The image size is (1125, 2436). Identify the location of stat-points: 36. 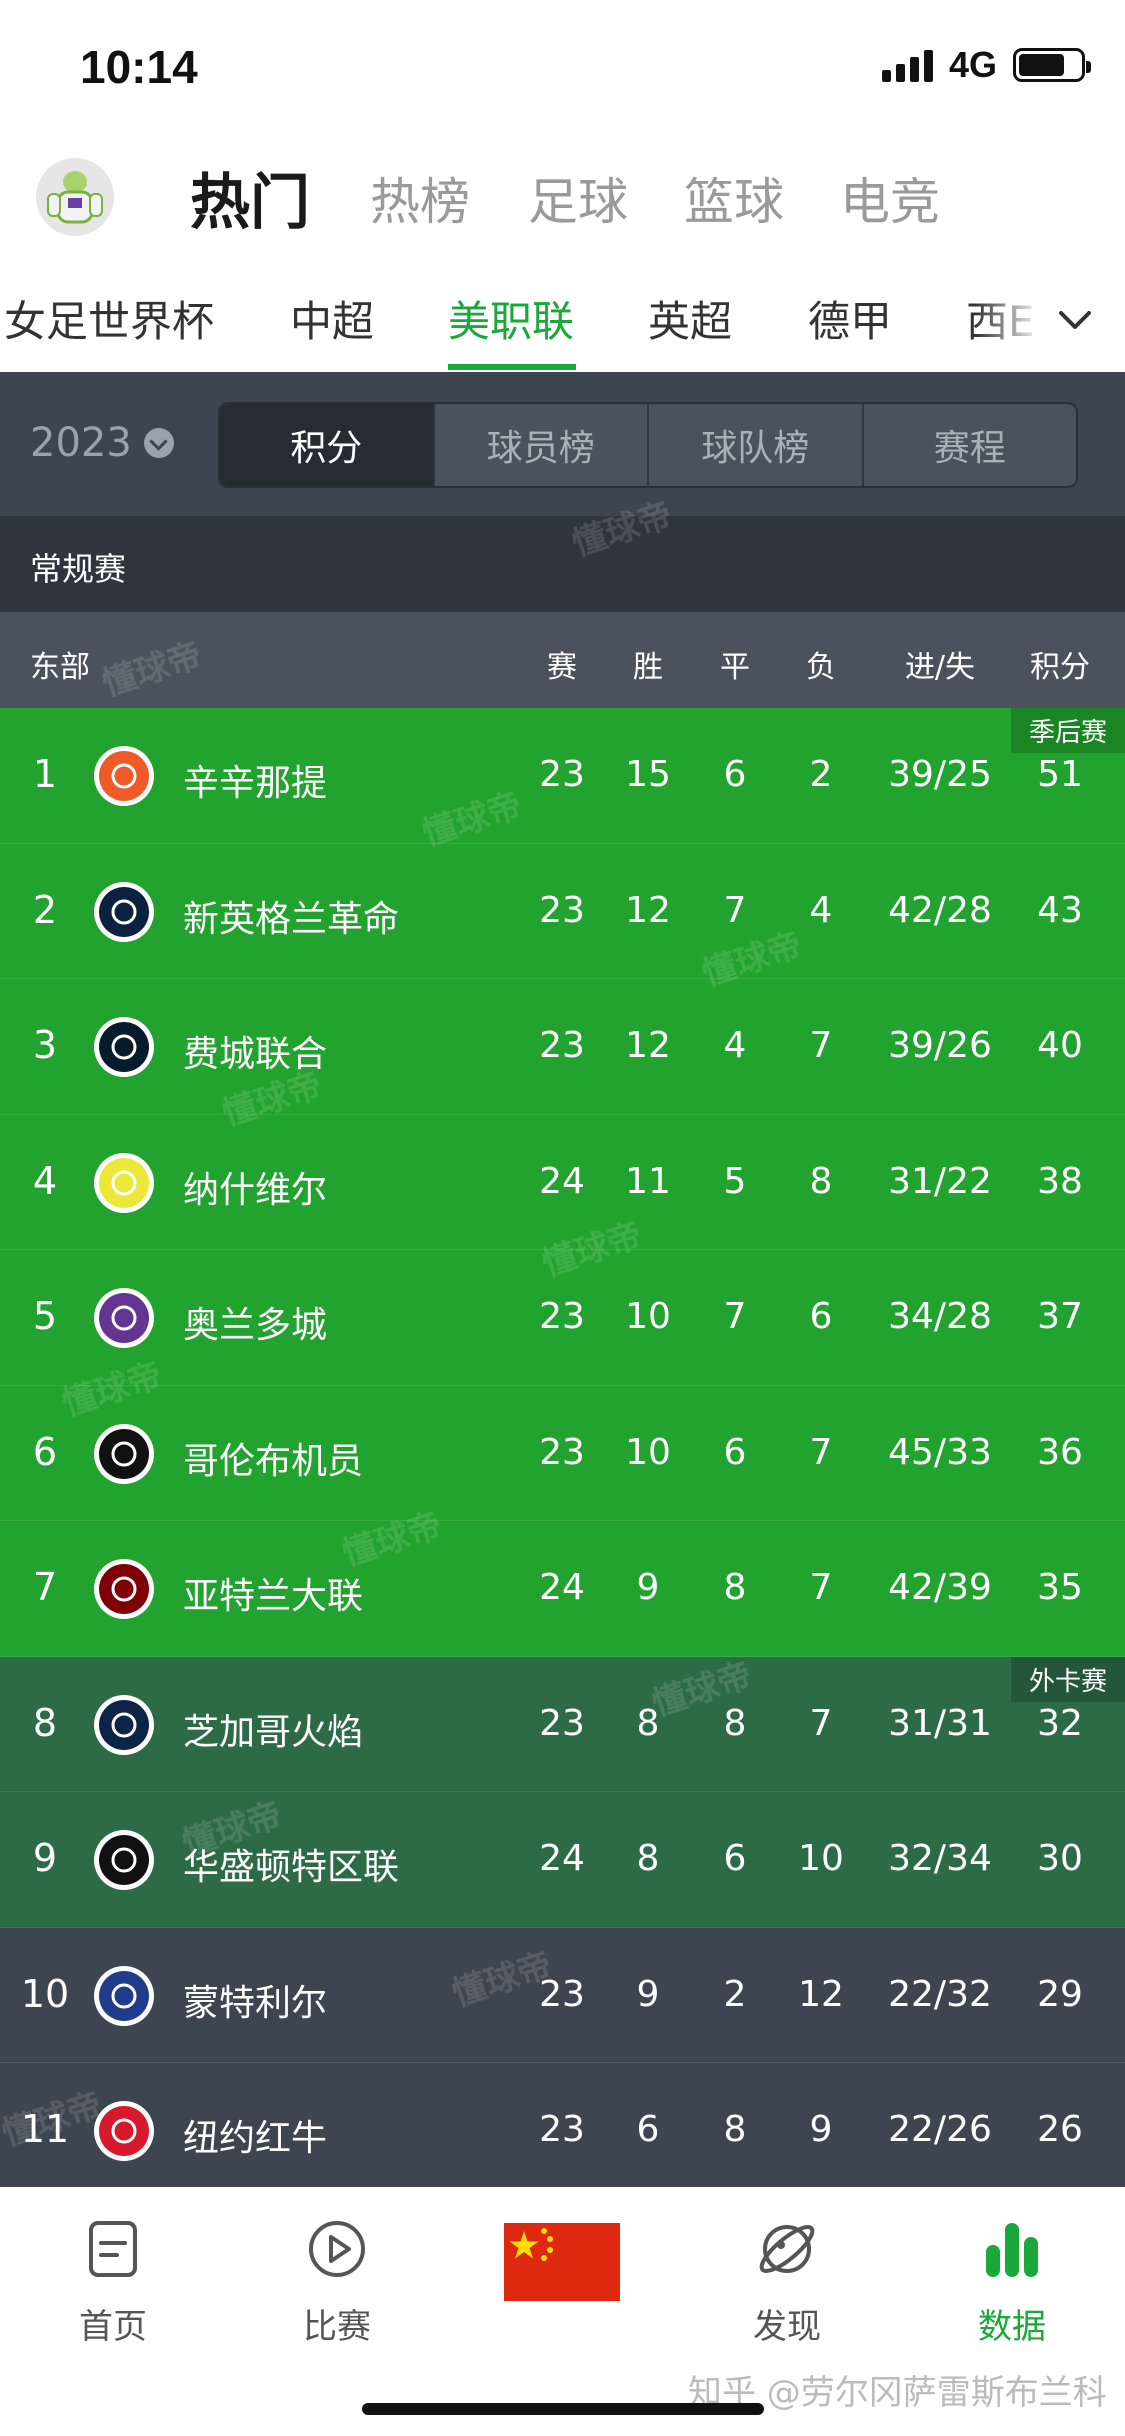
(1060, 1452).